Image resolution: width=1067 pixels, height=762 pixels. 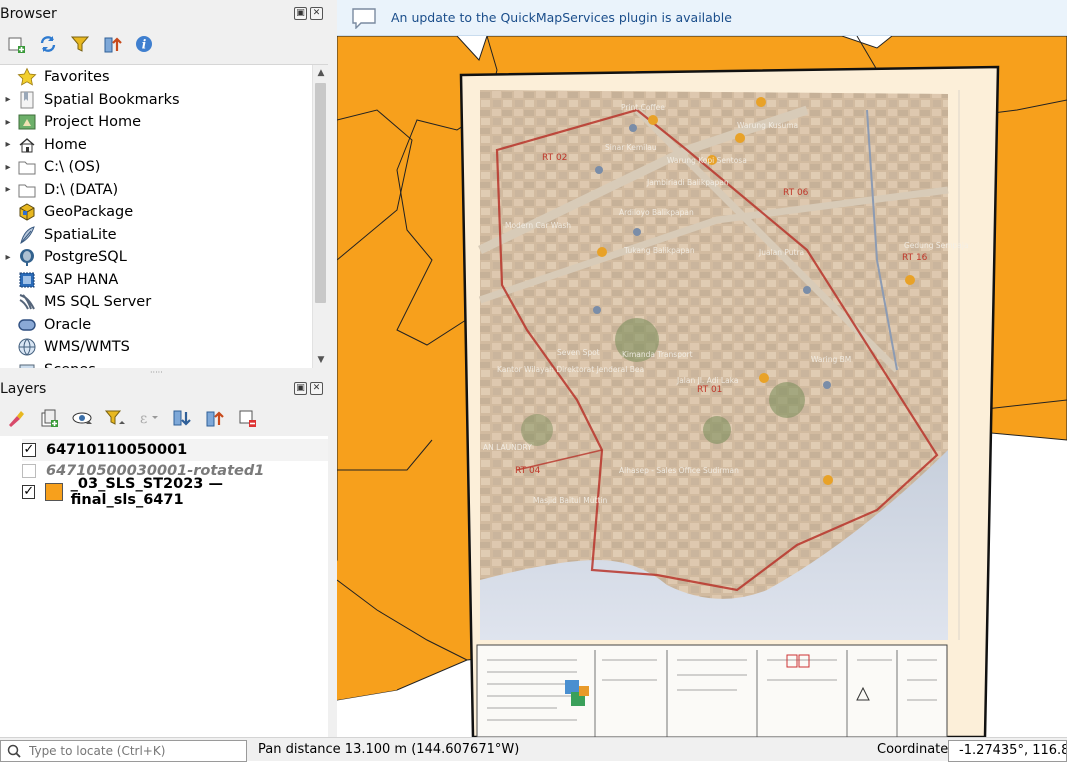 I want to click on visibility-icon, so click(x=82, y=418).